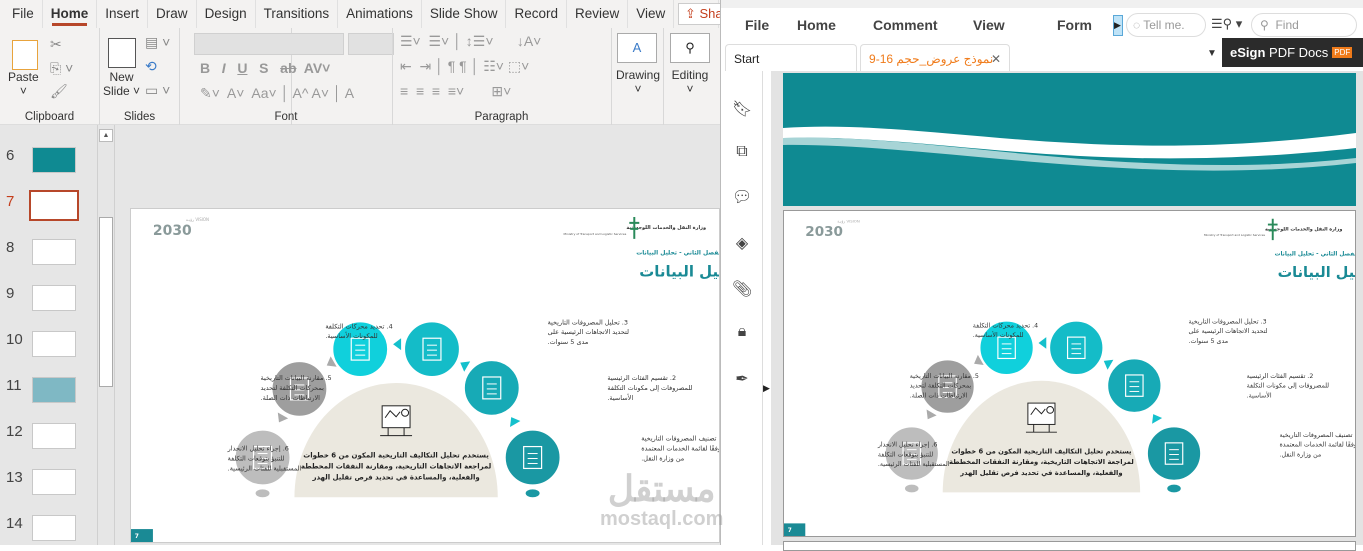 Image resolution: width=1363 pixels, height=551 pixels. Describe the element at coordinates (757, 25) in the screenshot. I see `menu-file: File` at that location.